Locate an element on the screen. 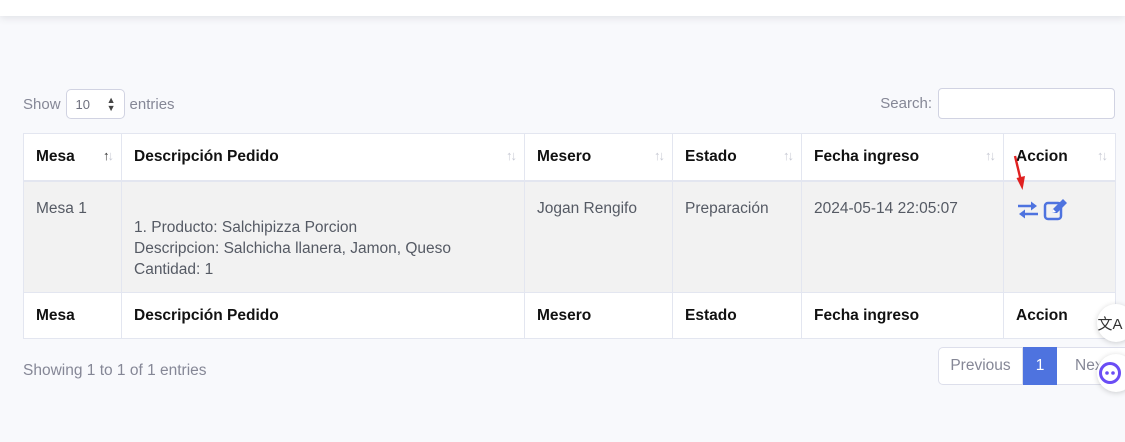  footer-fecha: Fecha ingreso is located at coordinates (902, 315).